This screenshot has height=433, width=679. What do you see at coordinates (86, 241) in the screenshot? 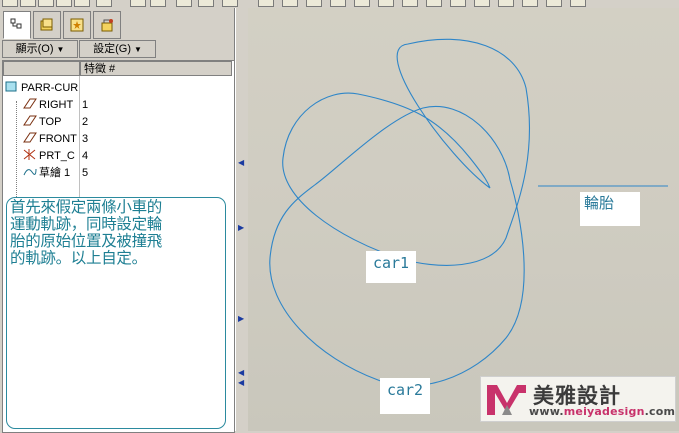
I see `note-line: 胎的原始位置及被撞飛` at bounding box center [86, 241].